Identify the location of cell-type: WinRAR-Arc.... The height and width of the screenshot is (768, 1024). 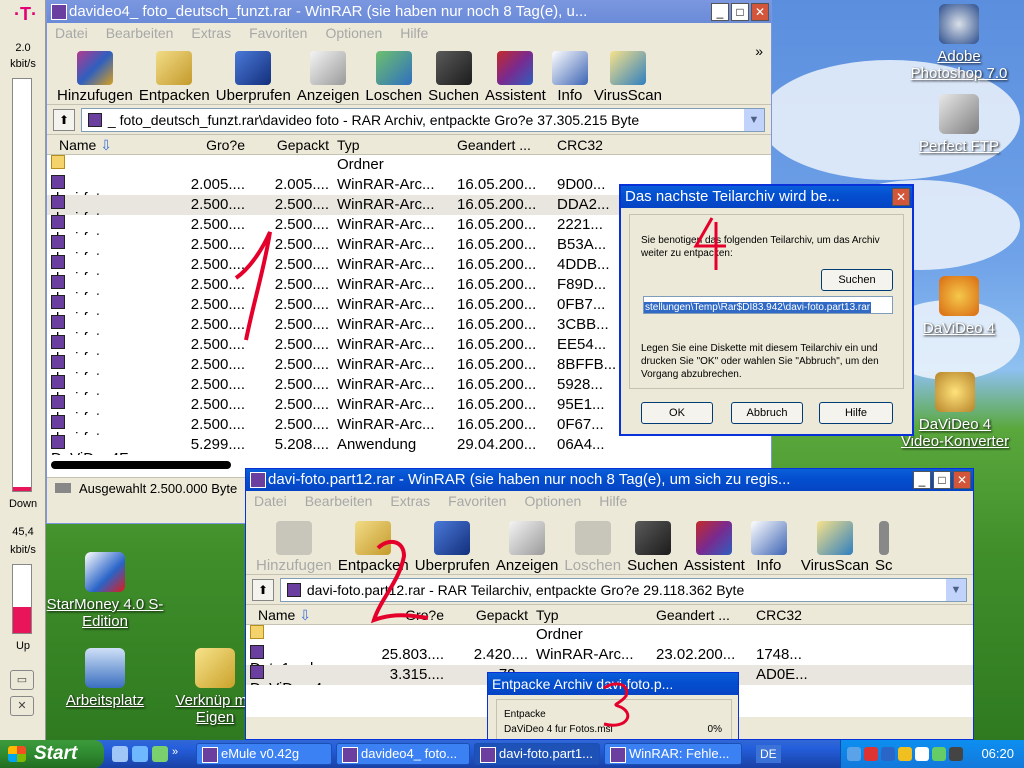
(386, 344).